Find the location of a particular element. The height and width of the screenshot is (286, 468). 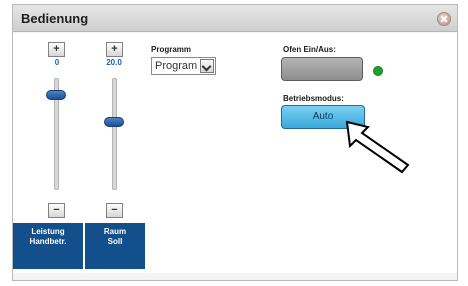

slider-right-label: Raum Soll is located at coordinates (115, 246).